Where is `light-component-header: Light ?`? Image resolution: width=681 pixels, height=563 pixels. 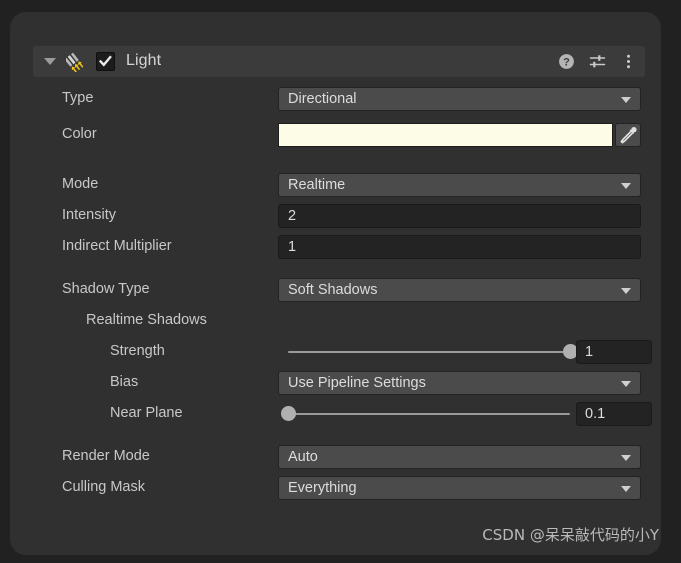 light-component-header: Light ? is located at coordinates (339, 61).